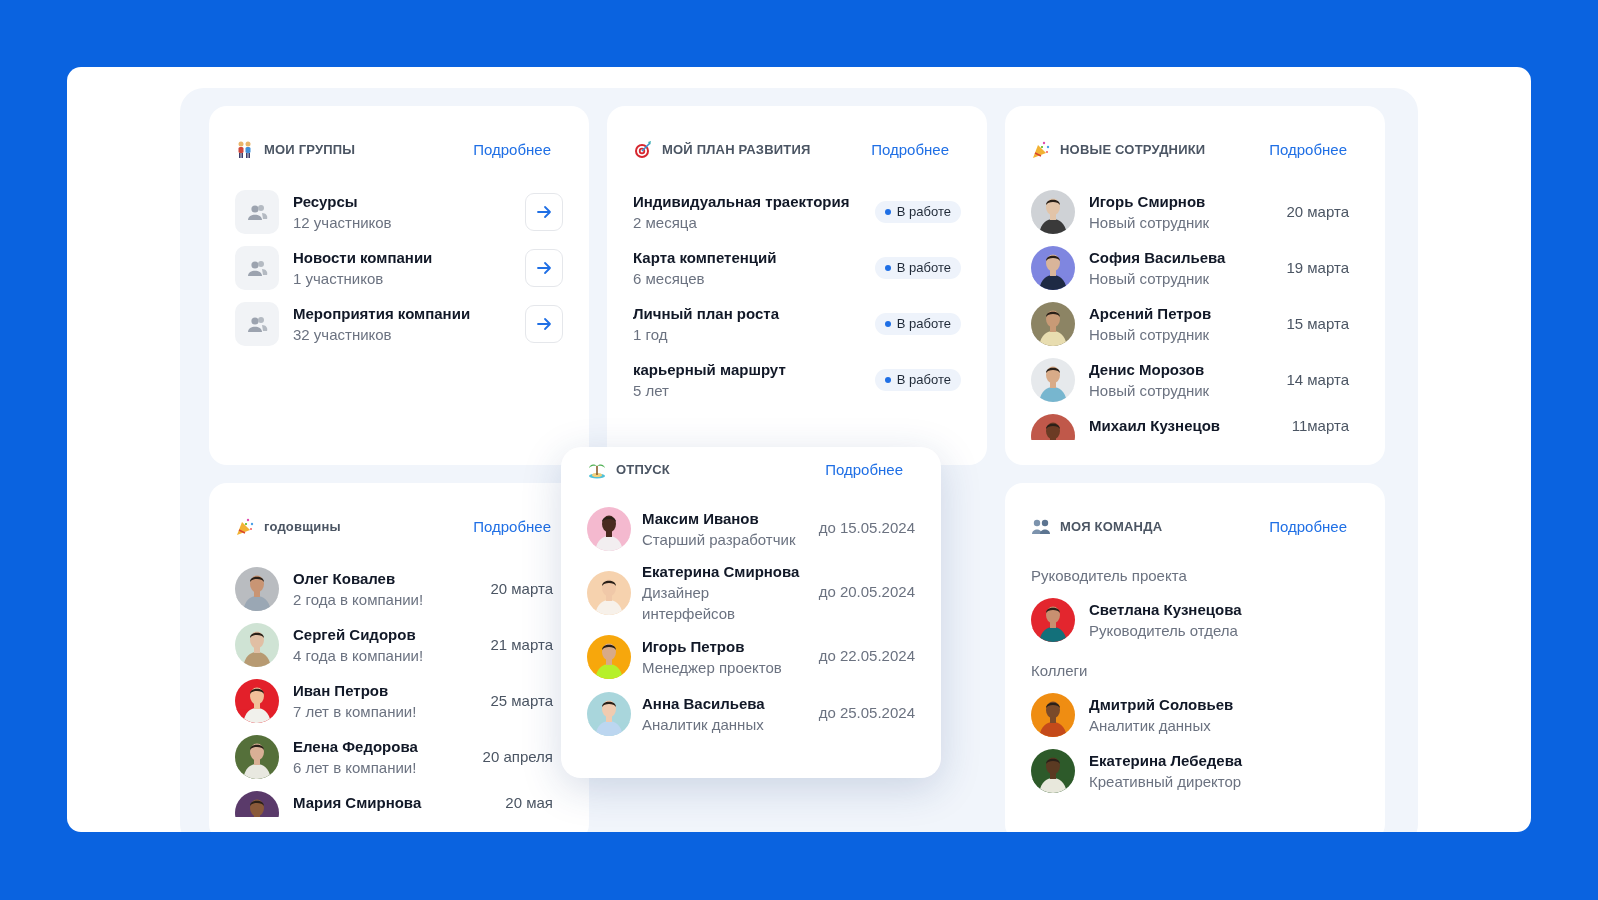  Describe the element at coordinates (302, 527) in the screenshot. I see `card-title: годовщины` at that location.